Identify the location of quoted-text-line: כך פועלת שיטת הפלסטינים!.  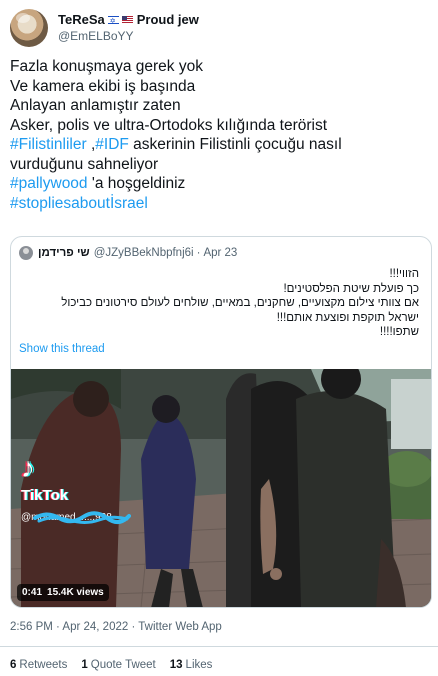
(351, 288).